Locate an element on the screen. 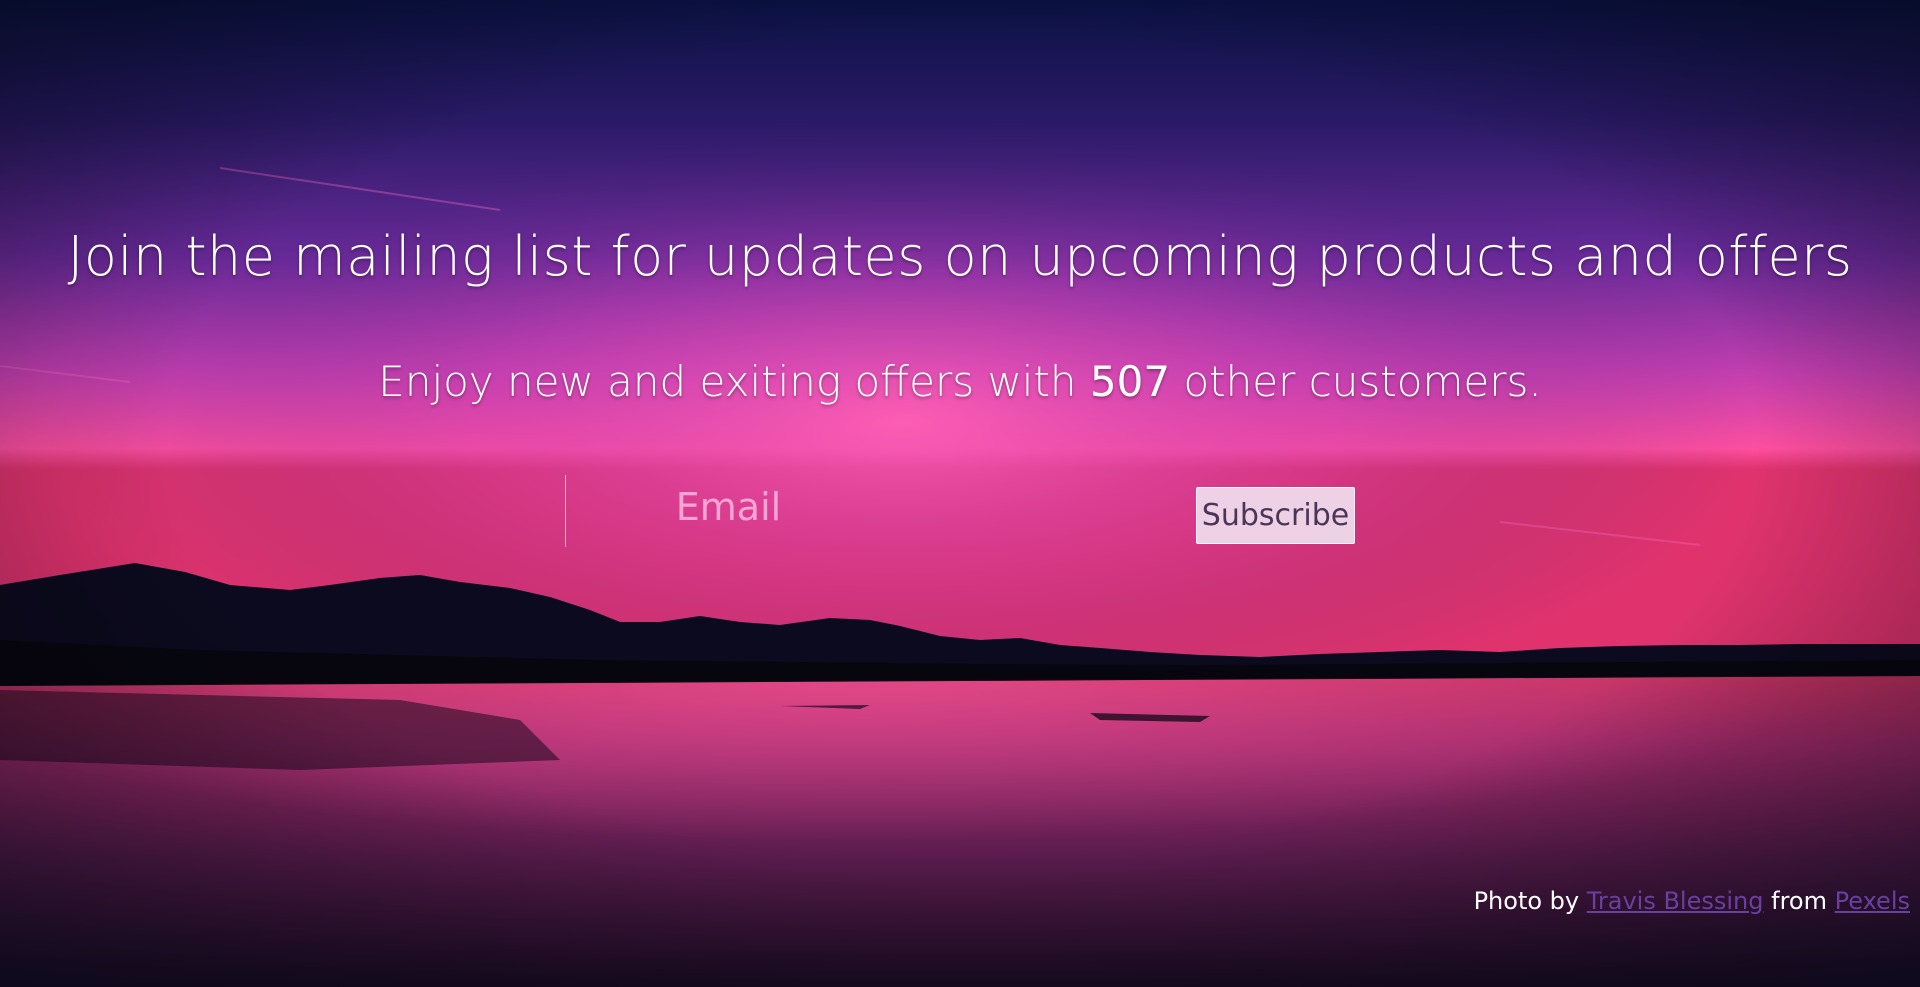 This screenshot has width=1920, height=987. pexels-link: Pexels is located at coordinates (1872, 901).